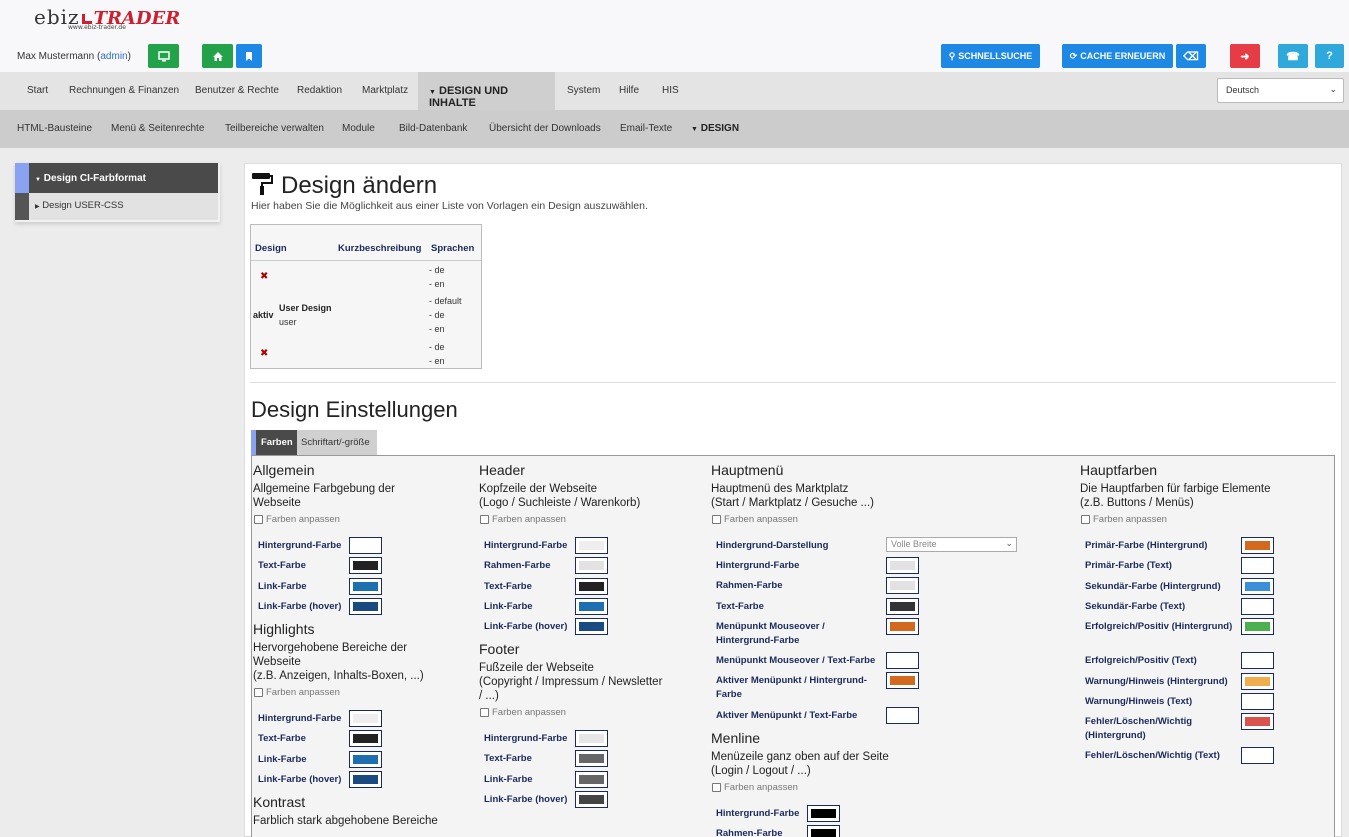  What do you see at coordinates (288, 322) in the screenshot?
I see `table-row-2-desc: user` at bounding box center [288, 322].